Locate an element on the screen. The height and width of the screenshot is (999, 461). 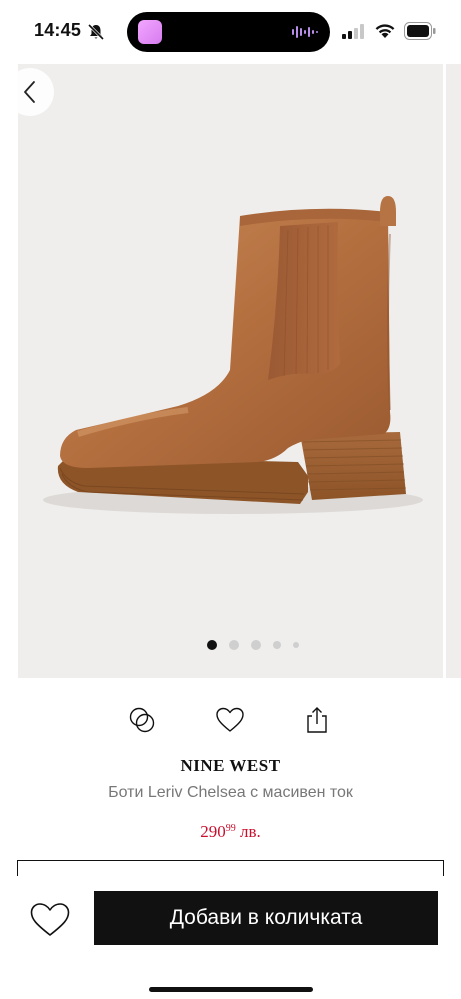
price-main: 290 is located at coordinates (213, 831).